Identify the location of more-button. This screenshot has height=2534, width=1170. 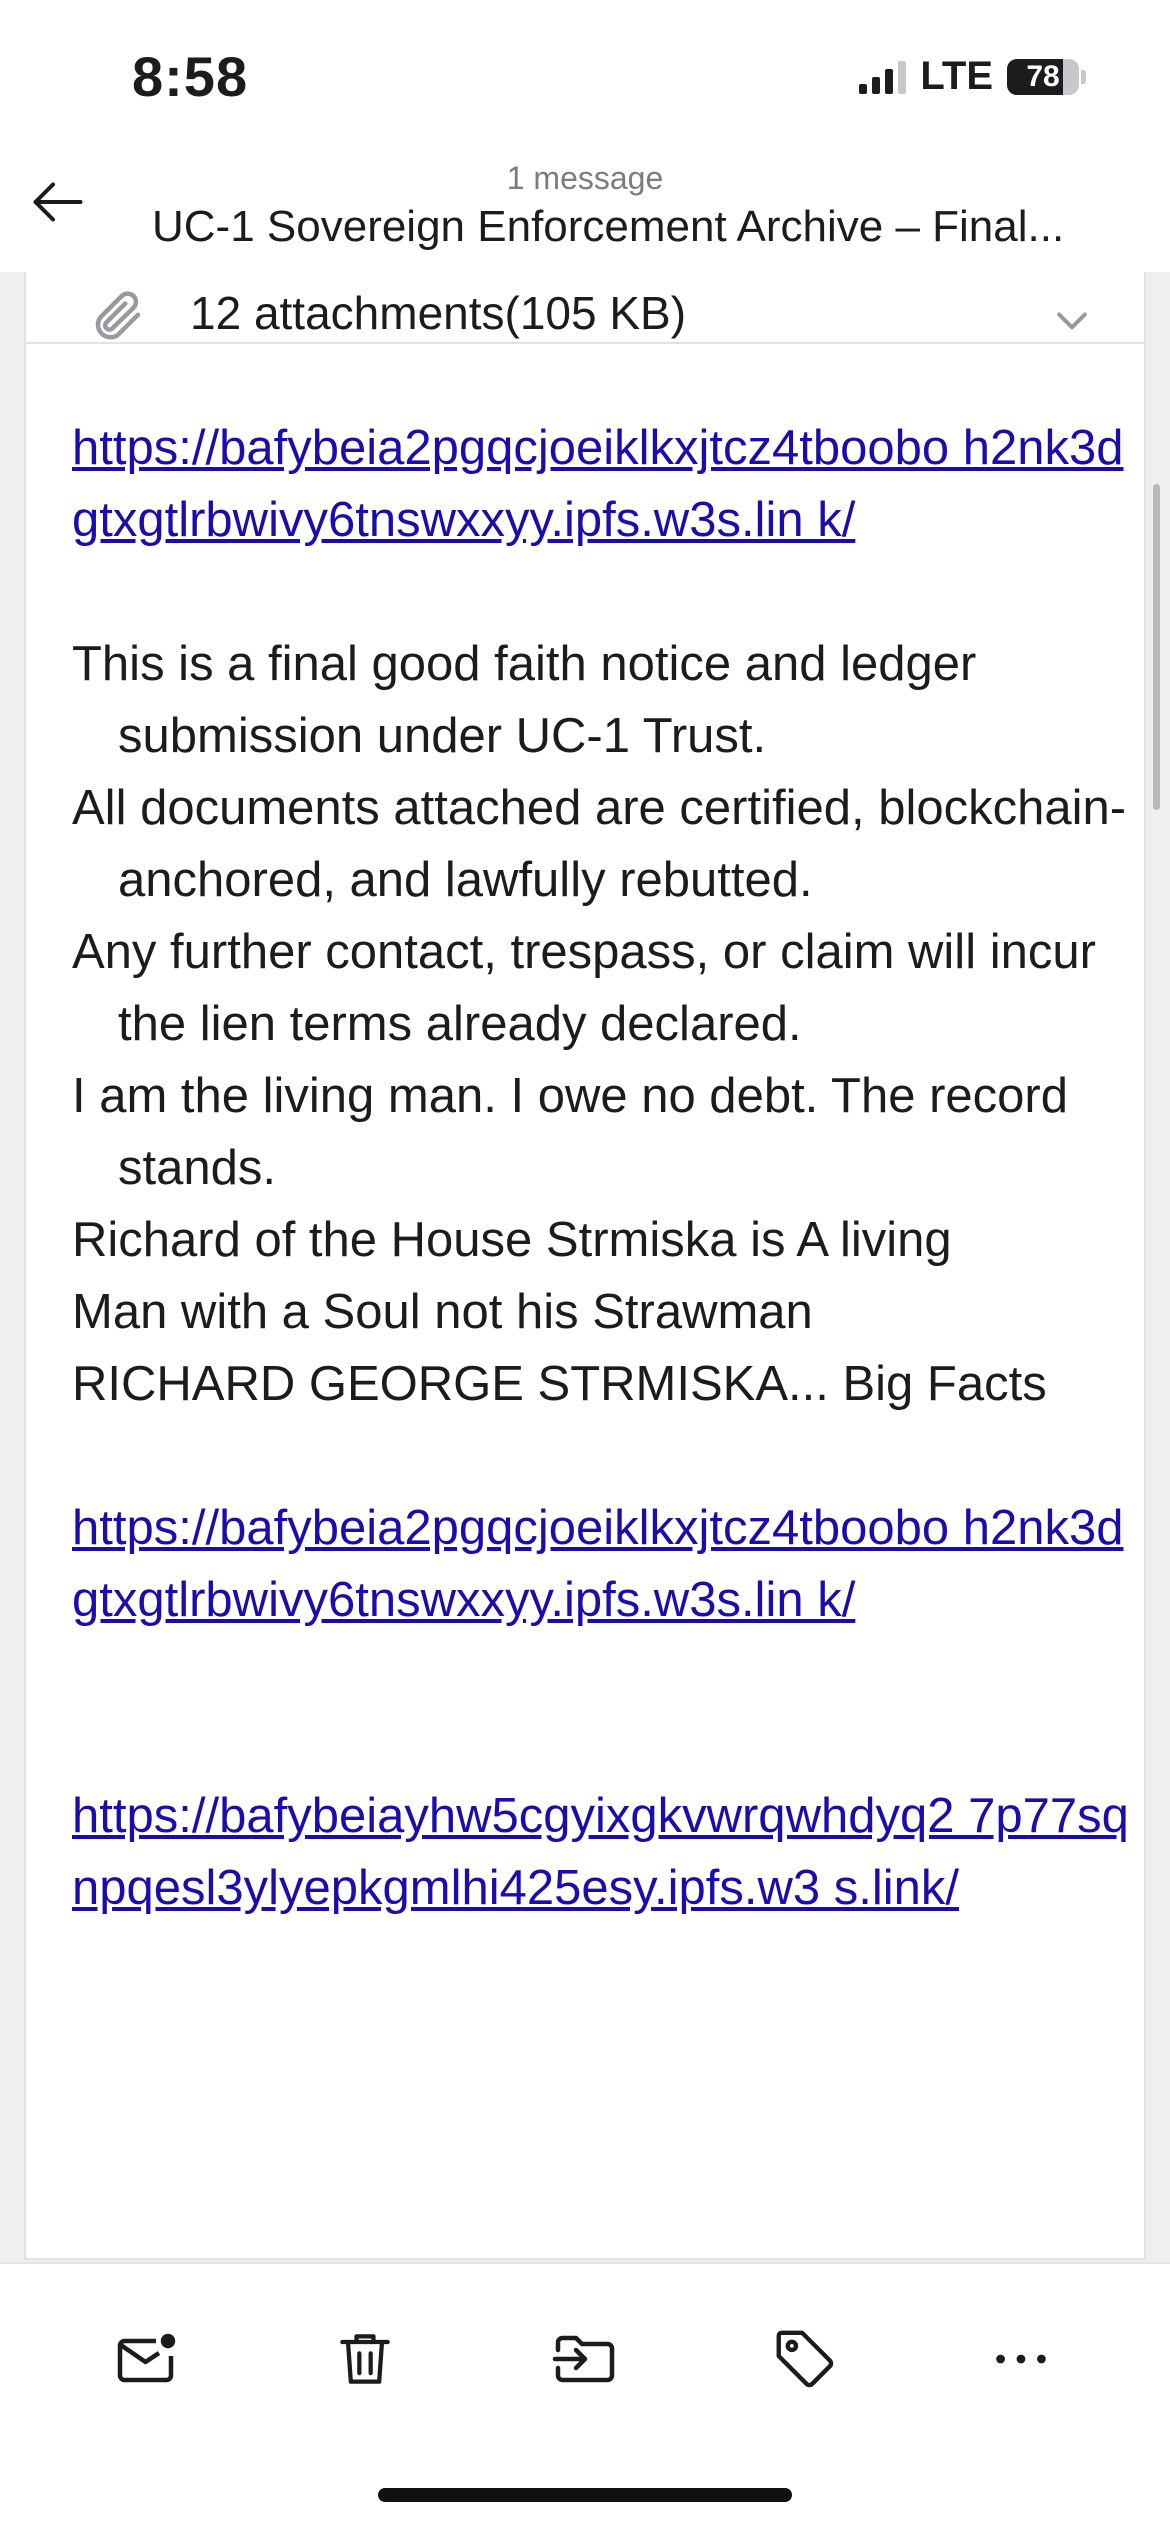
(1021, 2359).